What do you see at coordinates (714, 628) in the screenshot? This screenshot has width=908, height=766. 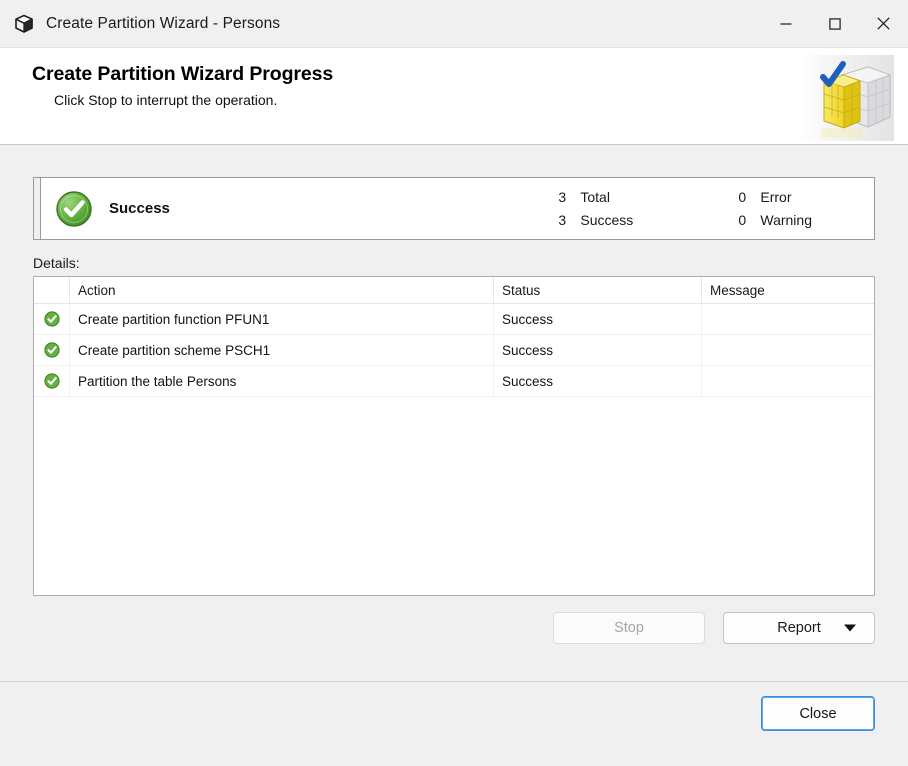 I see `action-buttons: Stop Report` at bounding box center [714, 628].